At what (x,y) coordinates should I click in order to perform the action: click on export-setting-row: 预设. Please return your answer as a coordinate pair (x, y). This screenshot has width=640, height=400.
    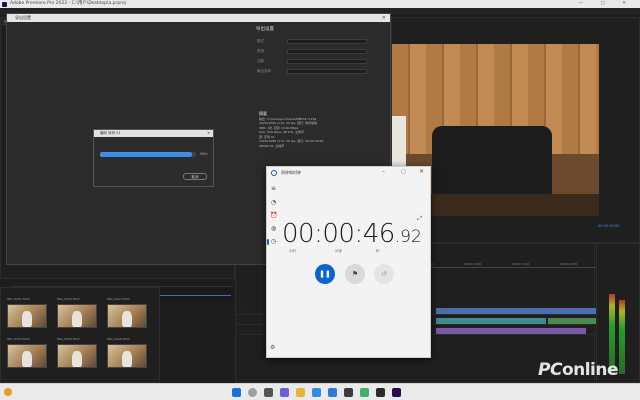
    Looking at the image, I should click on (312, 51).